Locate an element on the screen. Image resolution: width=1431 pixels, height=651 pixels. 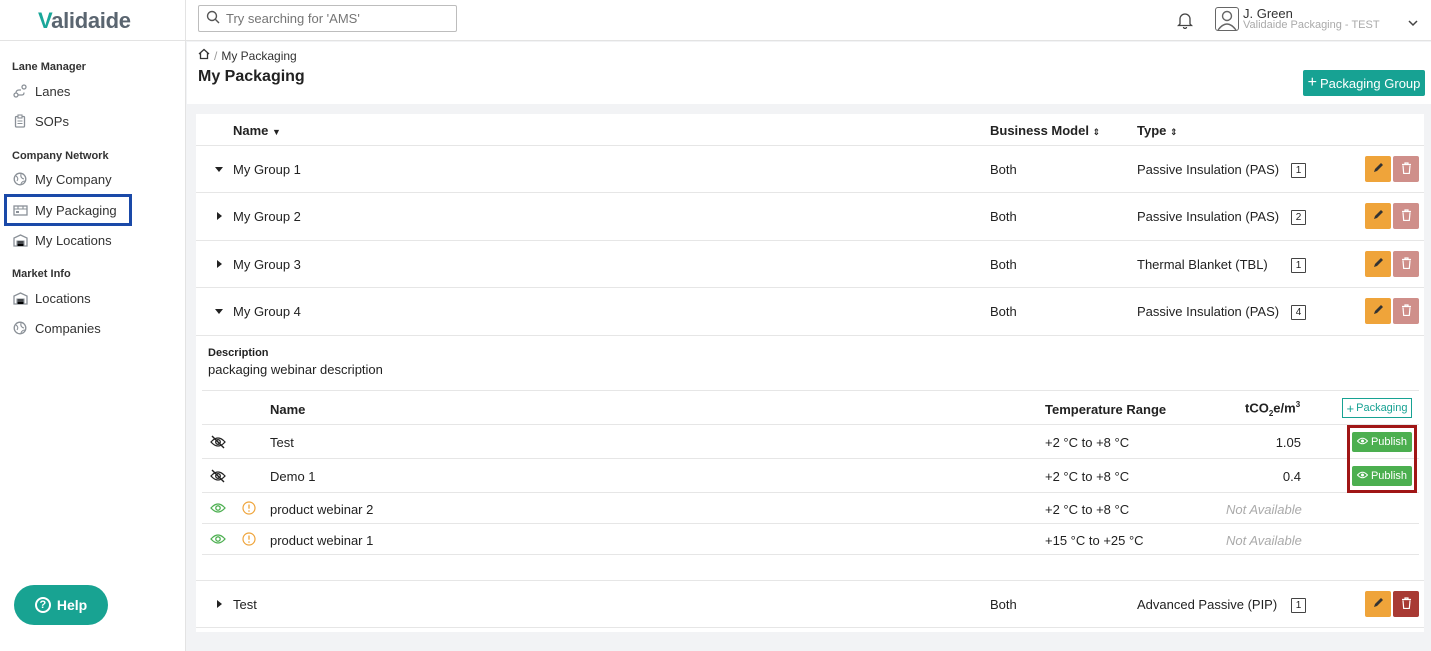
packaging-name: Test is located at coordinates (282, 442).